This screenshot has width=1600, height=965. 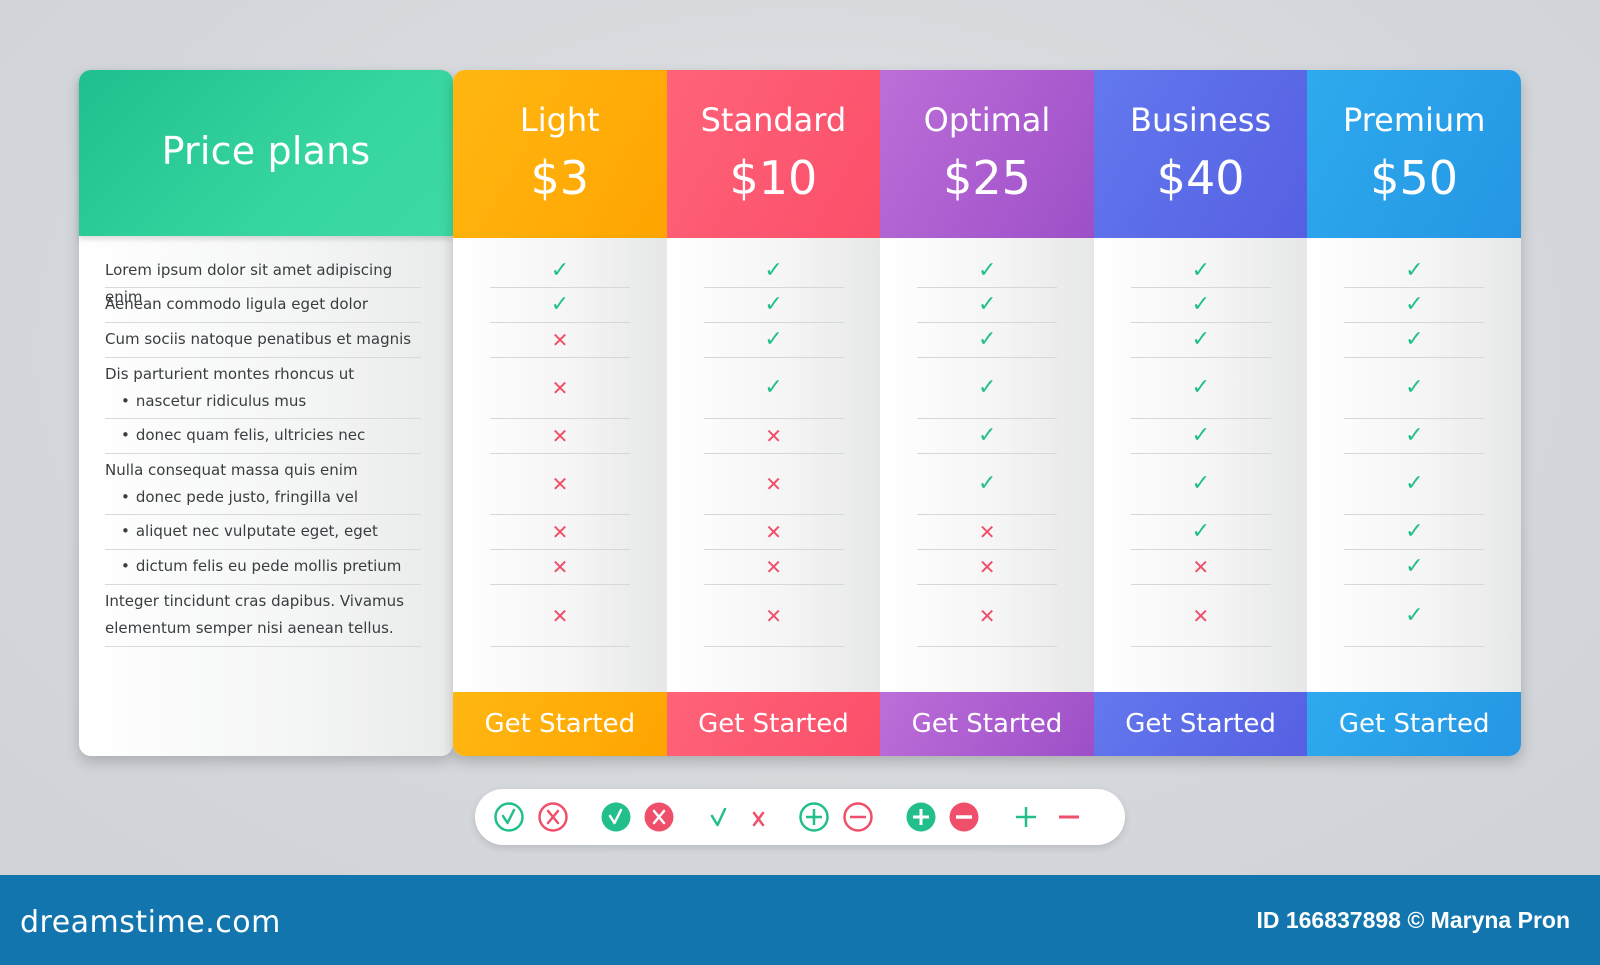 I want to click on feature-row: dictum felis eu pede mollis pretium, so click(x=263, y=567).